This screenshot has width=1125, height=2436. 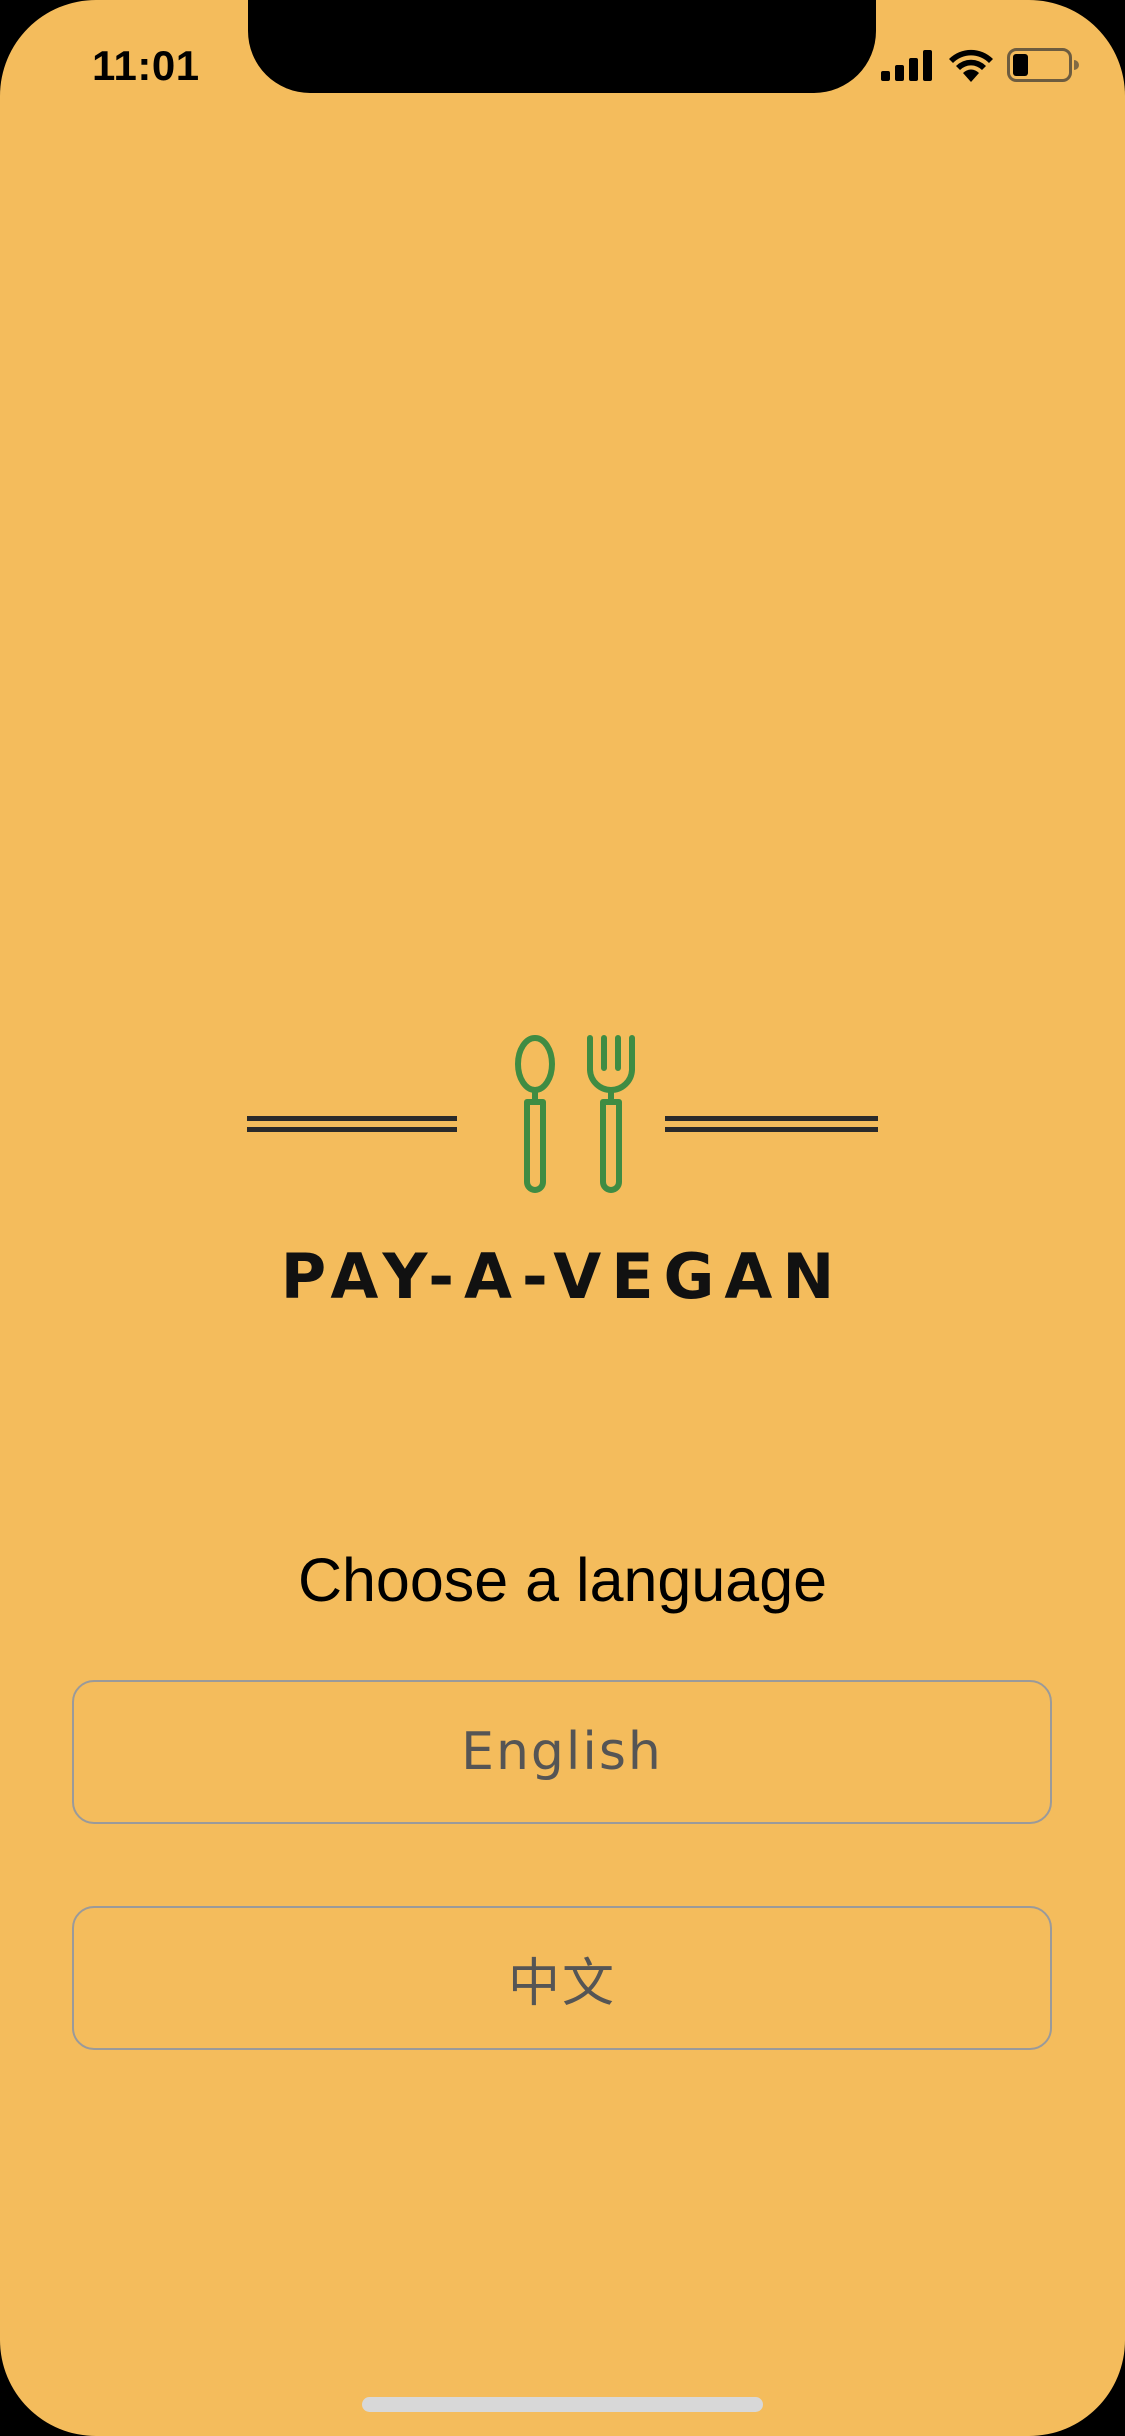 What do you see at coordinates (146, 65) in the screenshot?
I see `status-time: 11:01` at bounding box center [146, 65].